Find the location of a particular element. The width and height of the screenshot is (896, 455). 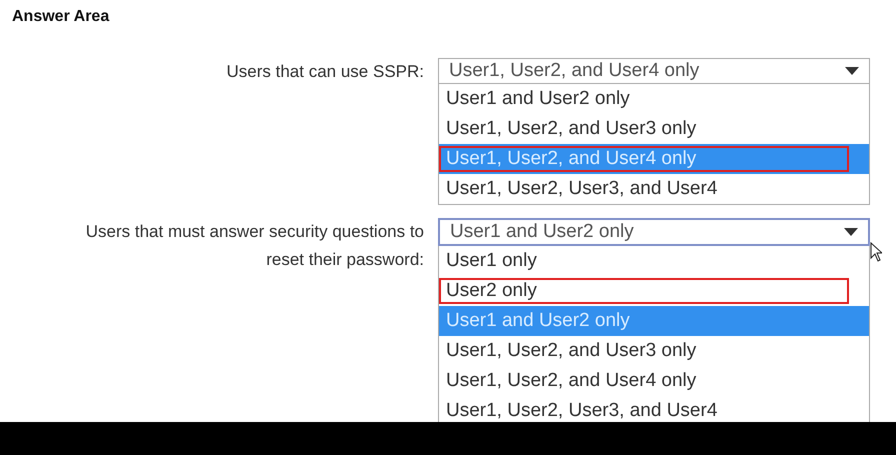

question-label: Users that can use SSPR: is located at coordinates (325, 72).